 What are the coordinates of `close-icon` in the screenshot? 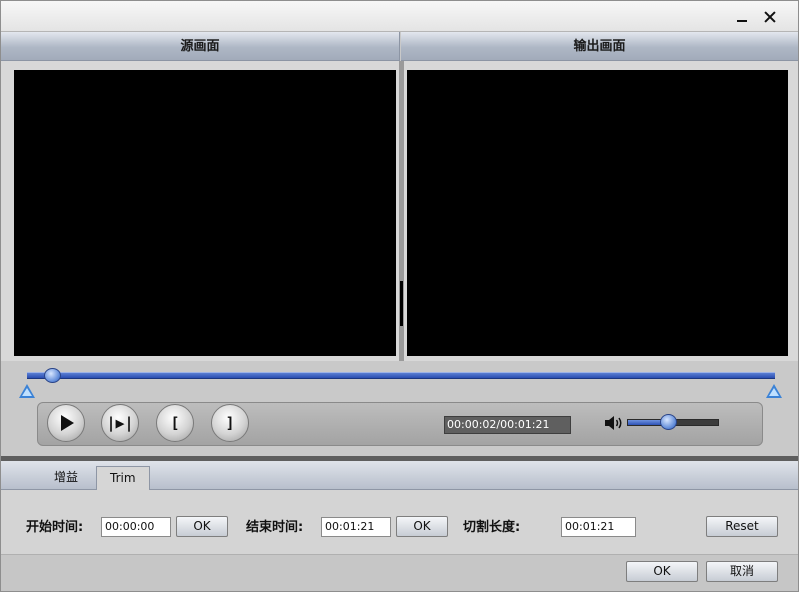 It's located at (770, 17).